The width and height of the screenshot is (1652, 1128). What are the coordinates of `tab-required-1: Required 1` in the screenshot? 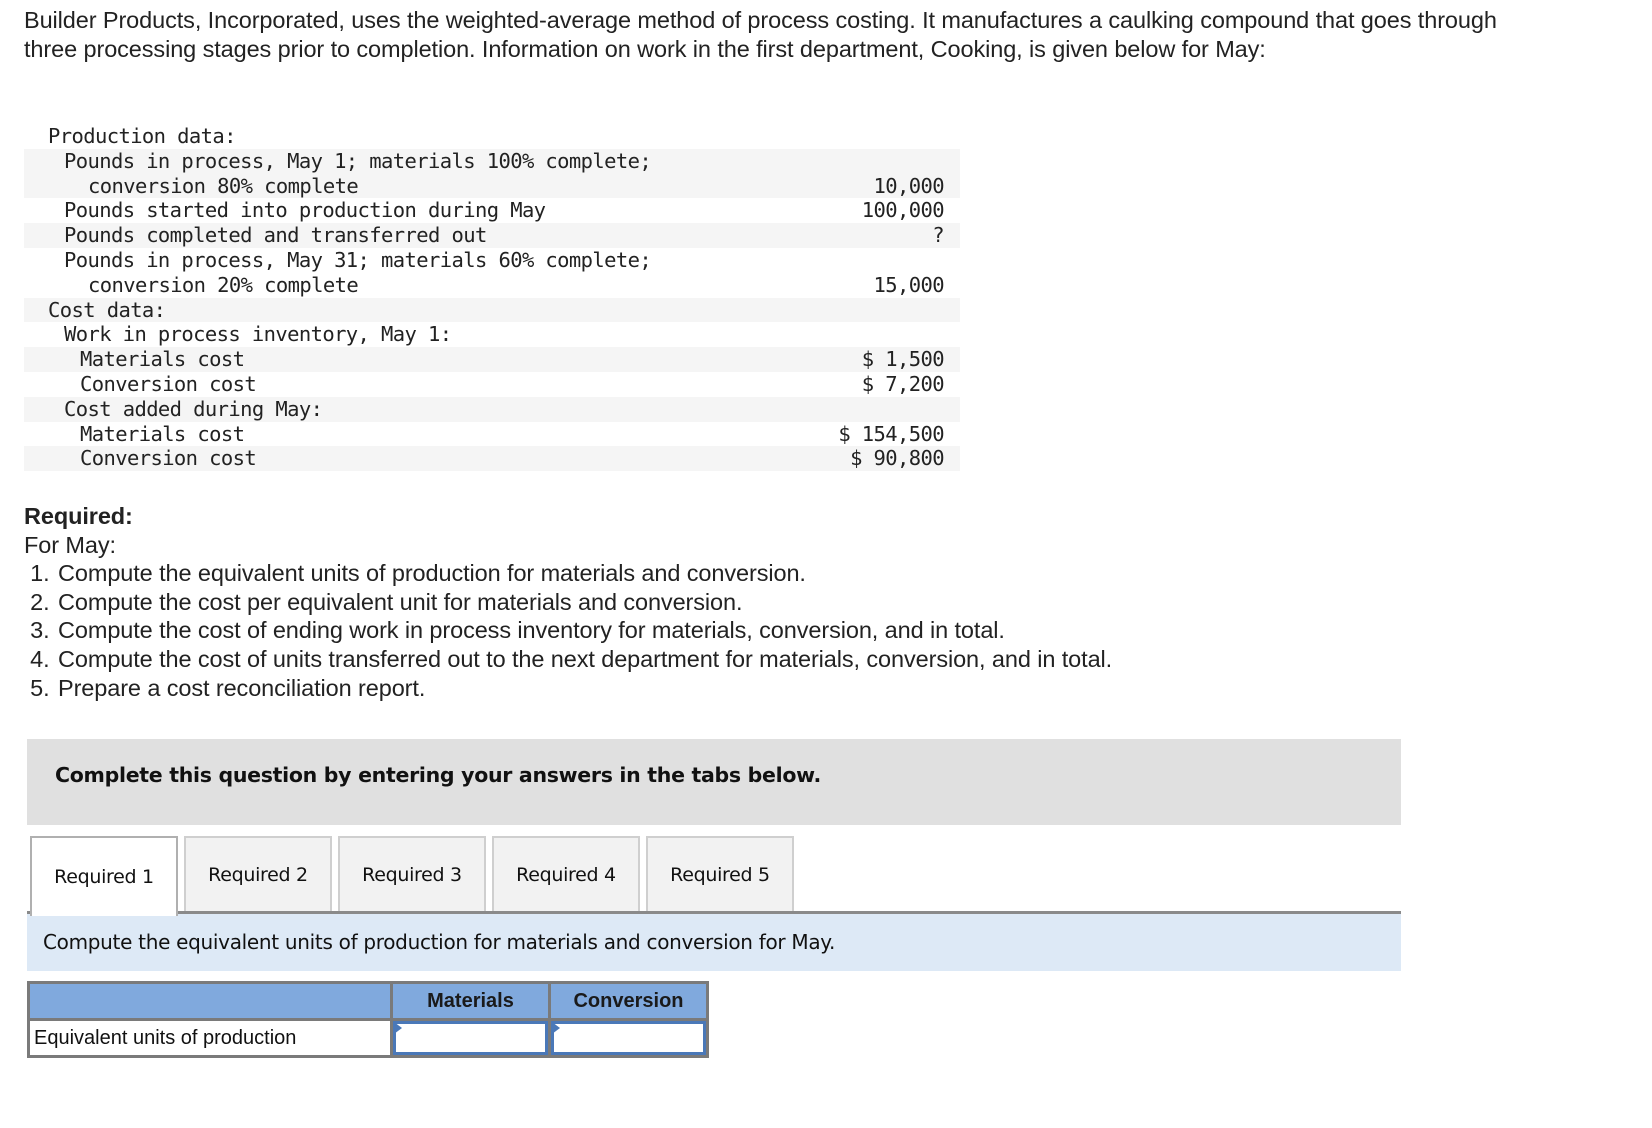 It's located at (104, 876).